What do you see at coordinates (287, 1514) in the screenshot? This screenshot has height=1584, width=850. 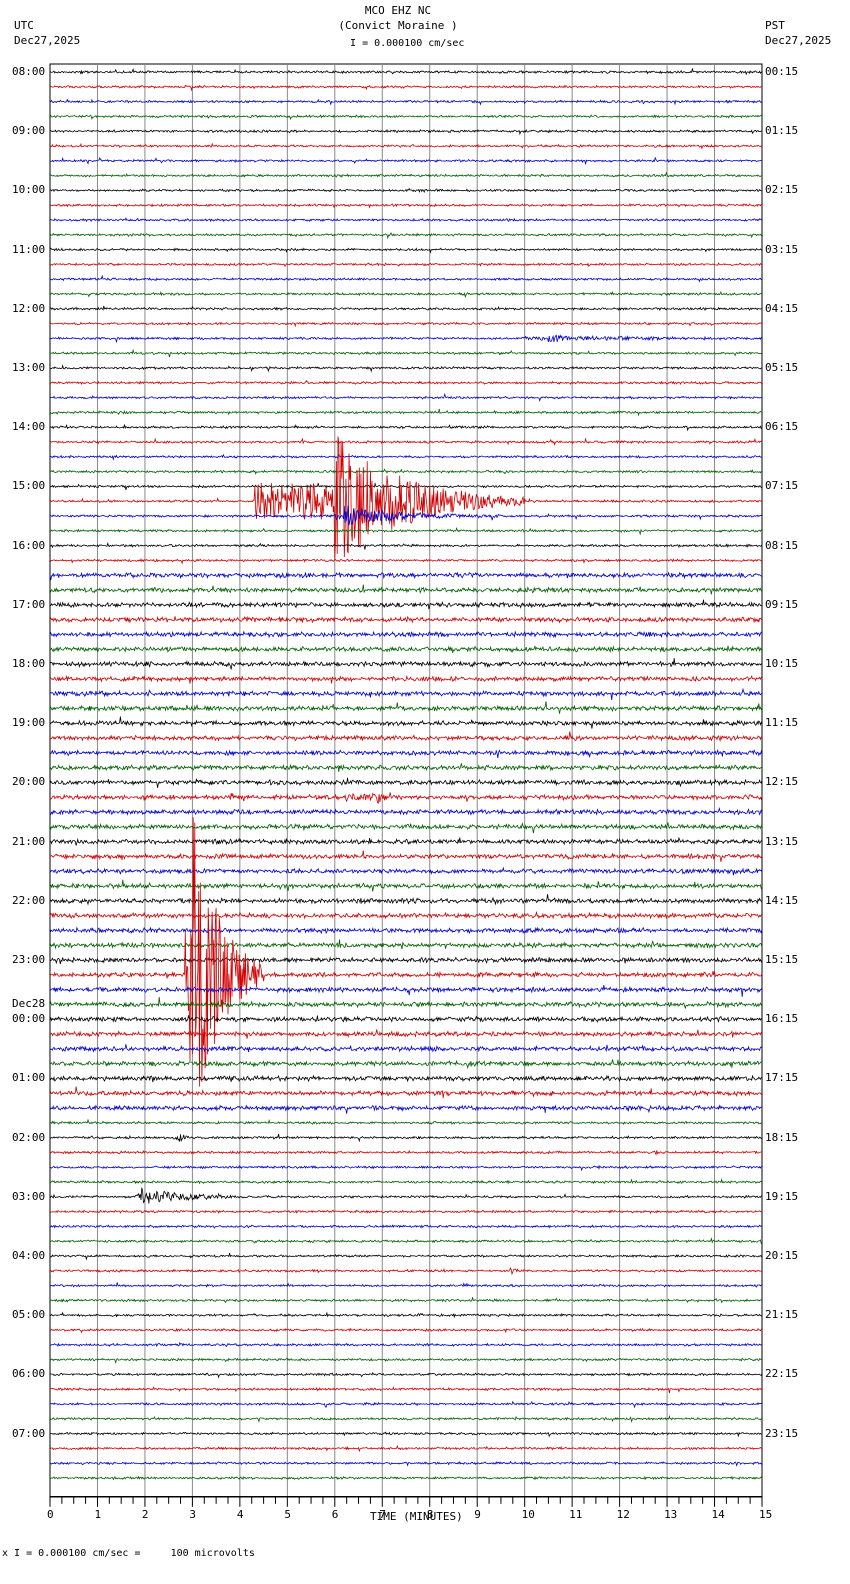 I see `x-tick-label: 5` at bounding box center [287, 1514].